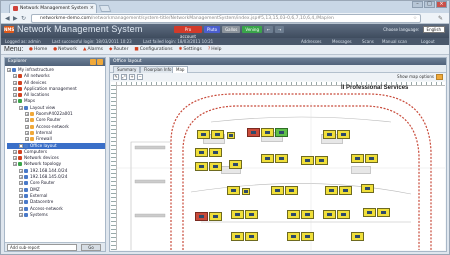  What do you see at coordinates (91, 247) in the screenshot?
I see `go-button: Go` at bounding box center [91, 247].